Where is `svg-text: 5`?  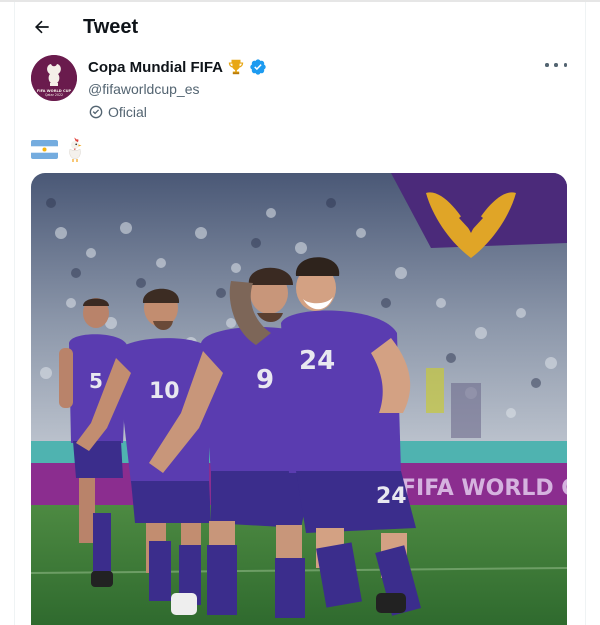
svg-text: 5 is located at coordinates (96, 381).